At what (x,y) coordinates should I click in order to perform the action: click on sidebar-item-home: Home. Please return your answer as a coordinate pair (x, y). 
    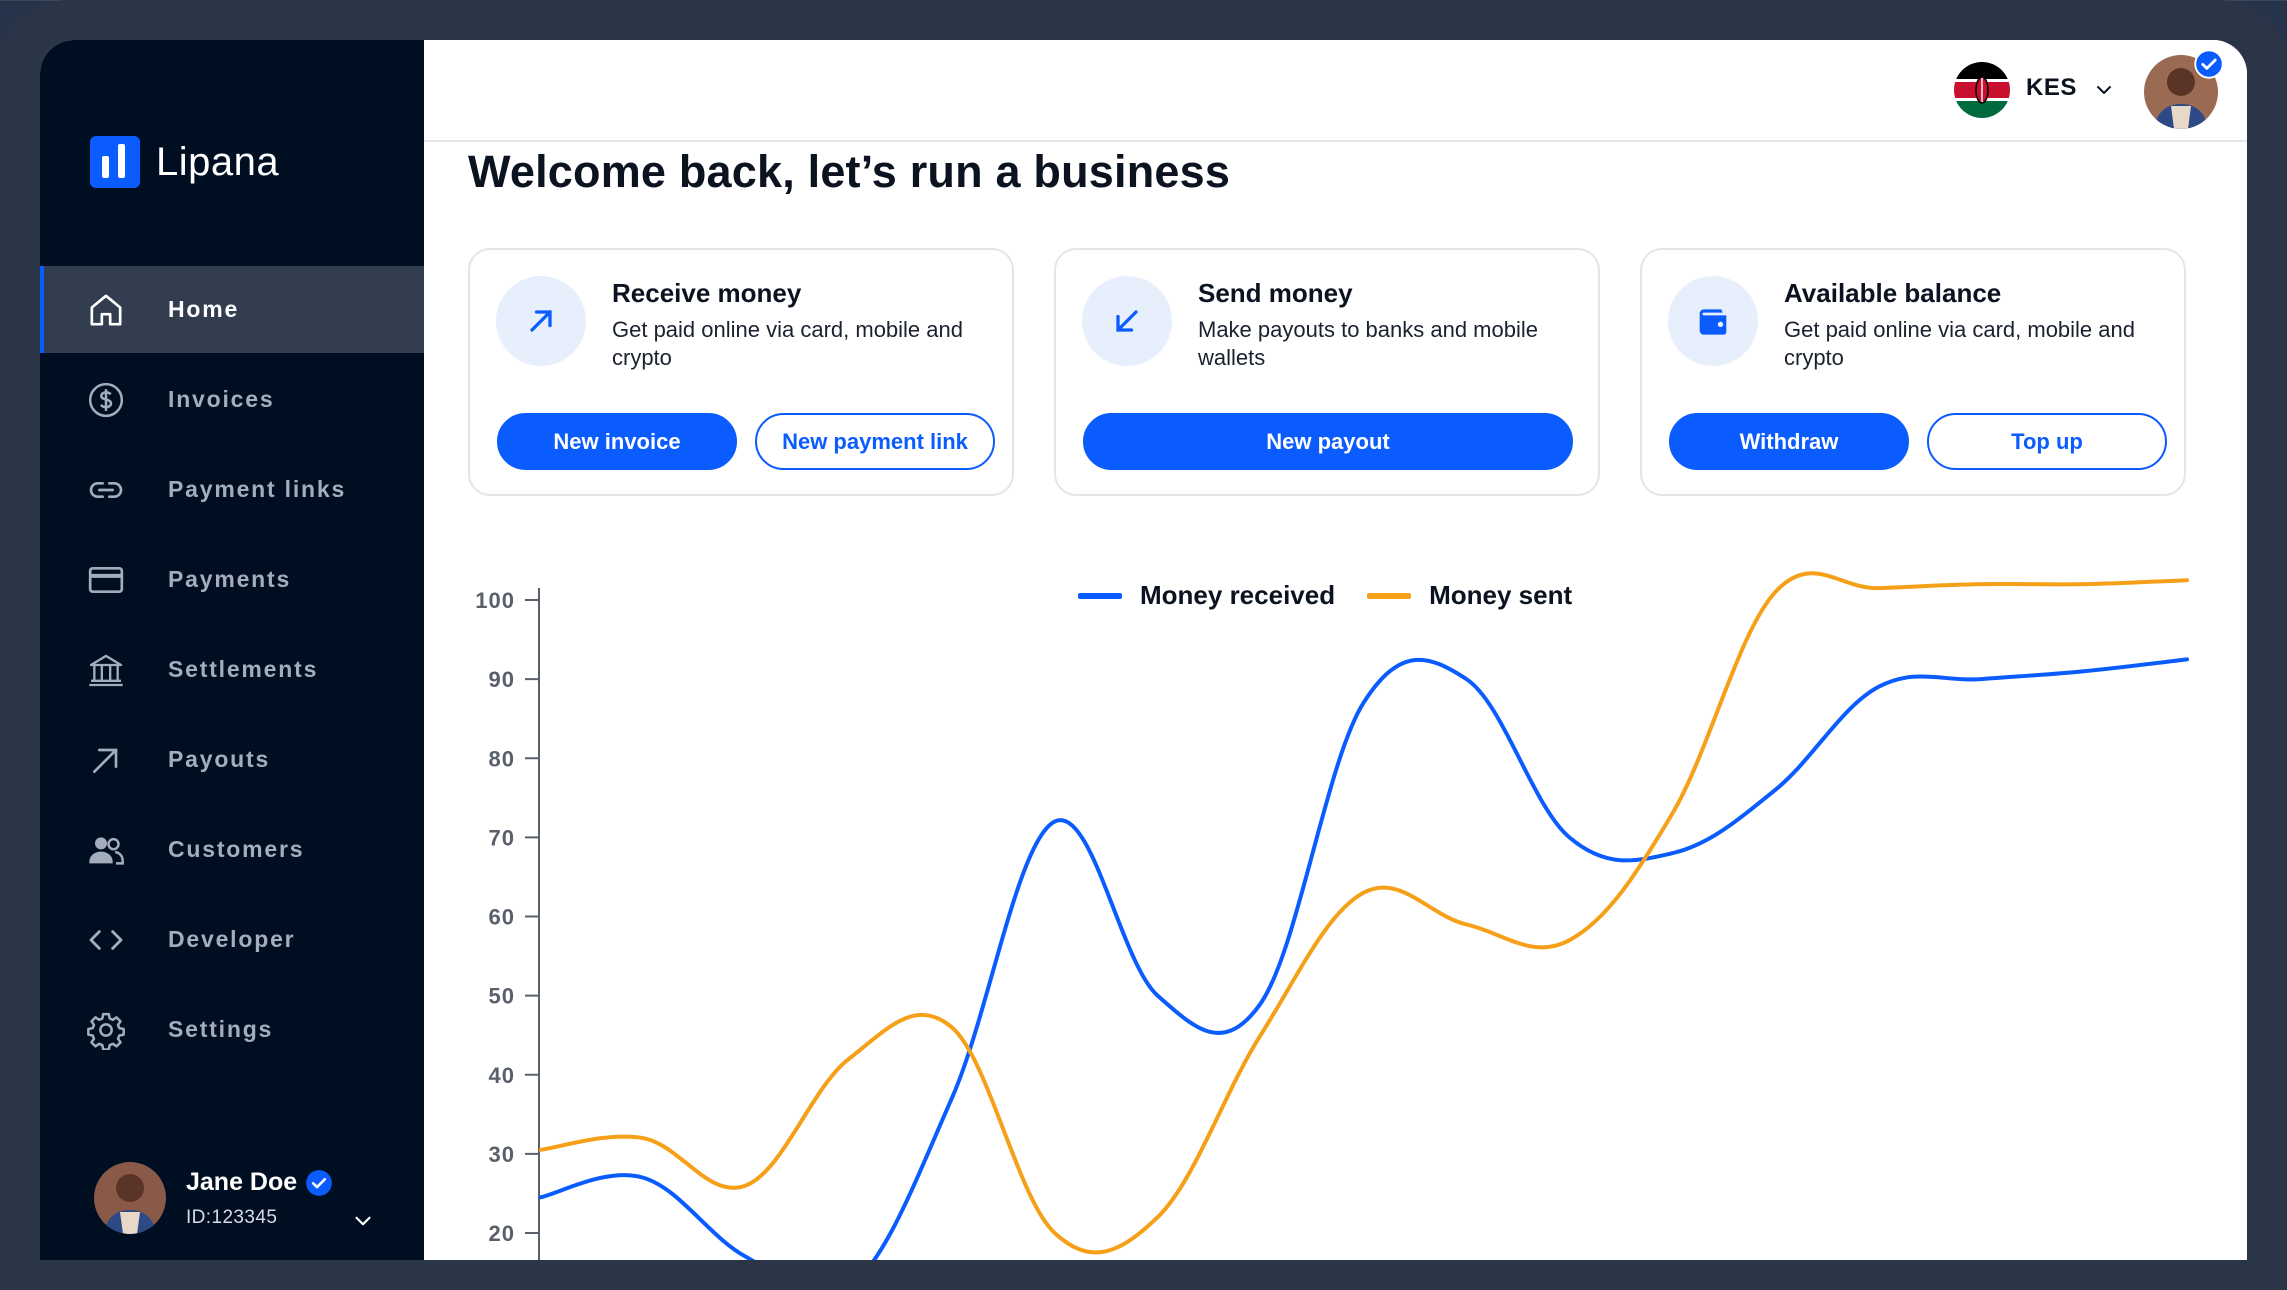
    Looking at the image, I should click on (232, 309).